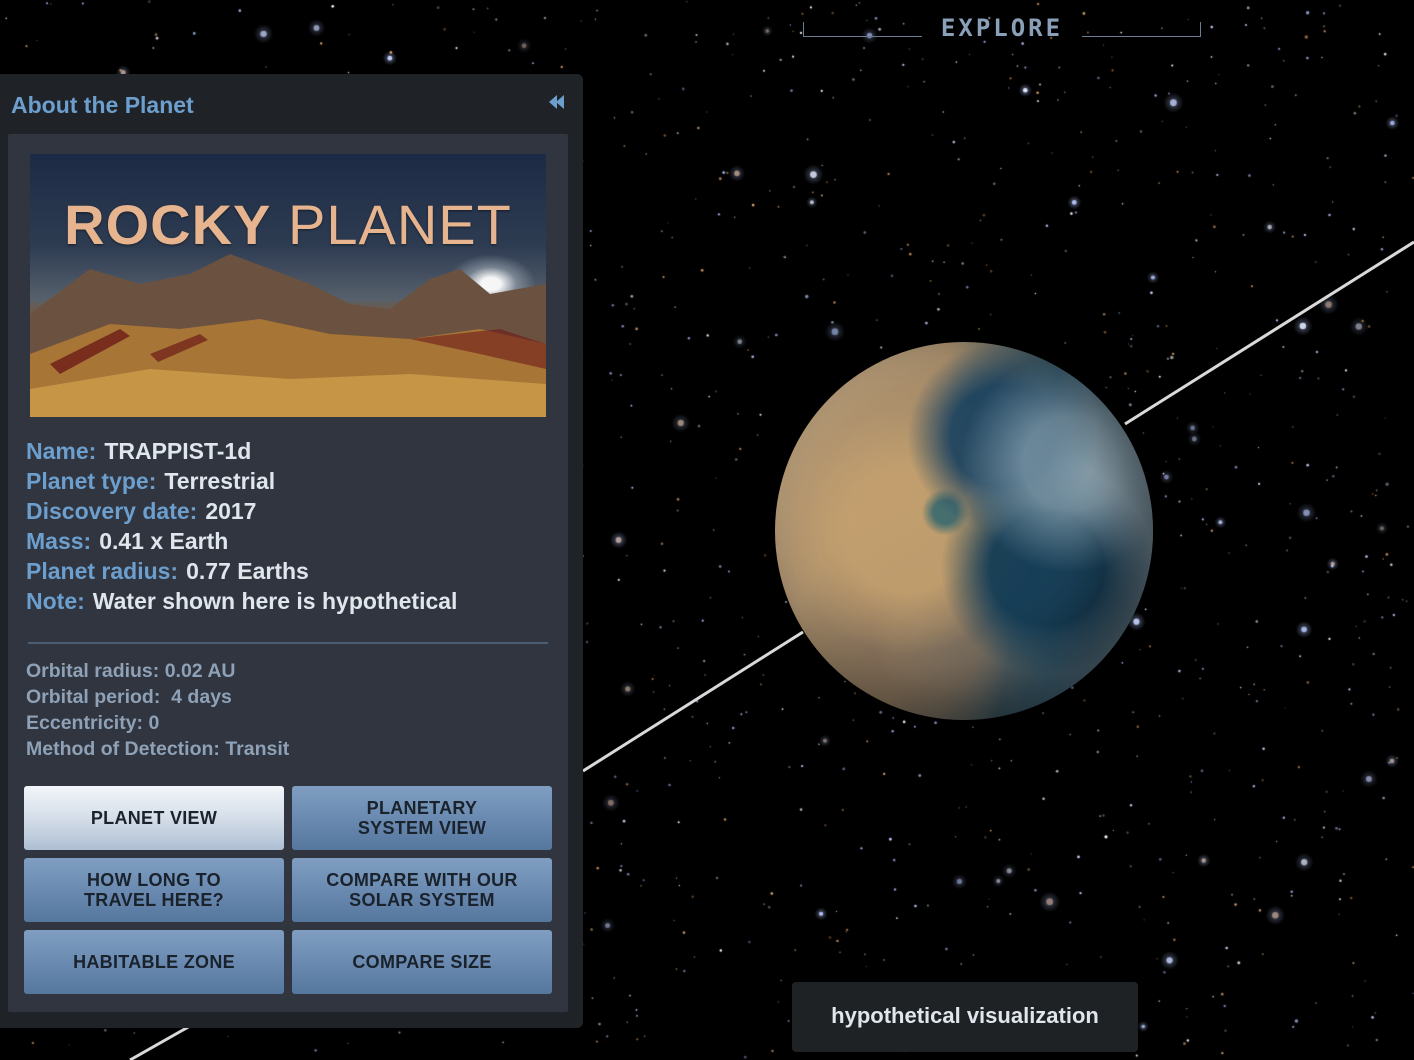 This screenshot has height=1060, width=1414. I want to click on orbit-line-segment-lower, so click(160, 1042).